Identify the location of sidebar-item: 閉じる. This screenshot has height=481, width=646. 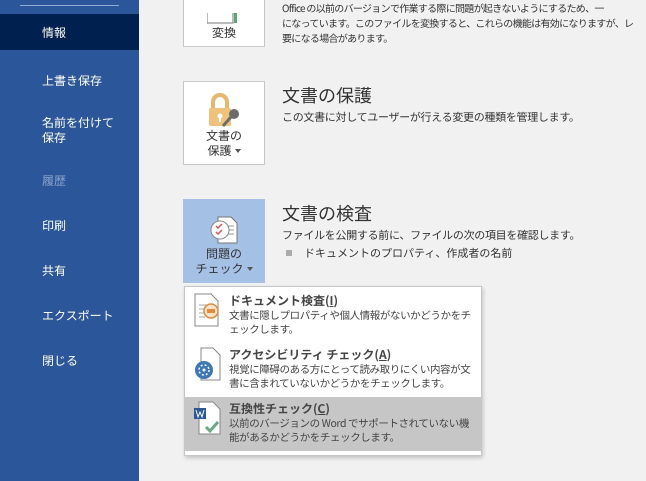
(69, 360).